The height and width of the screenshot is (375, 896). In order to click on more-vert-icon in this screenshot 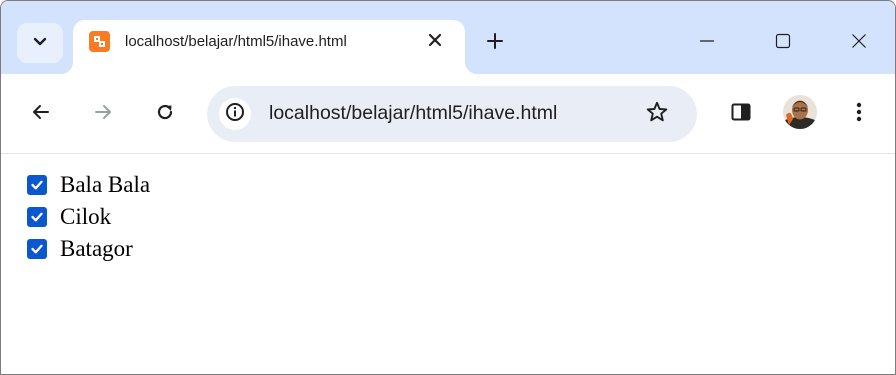, I will do `click(859, 114)`.